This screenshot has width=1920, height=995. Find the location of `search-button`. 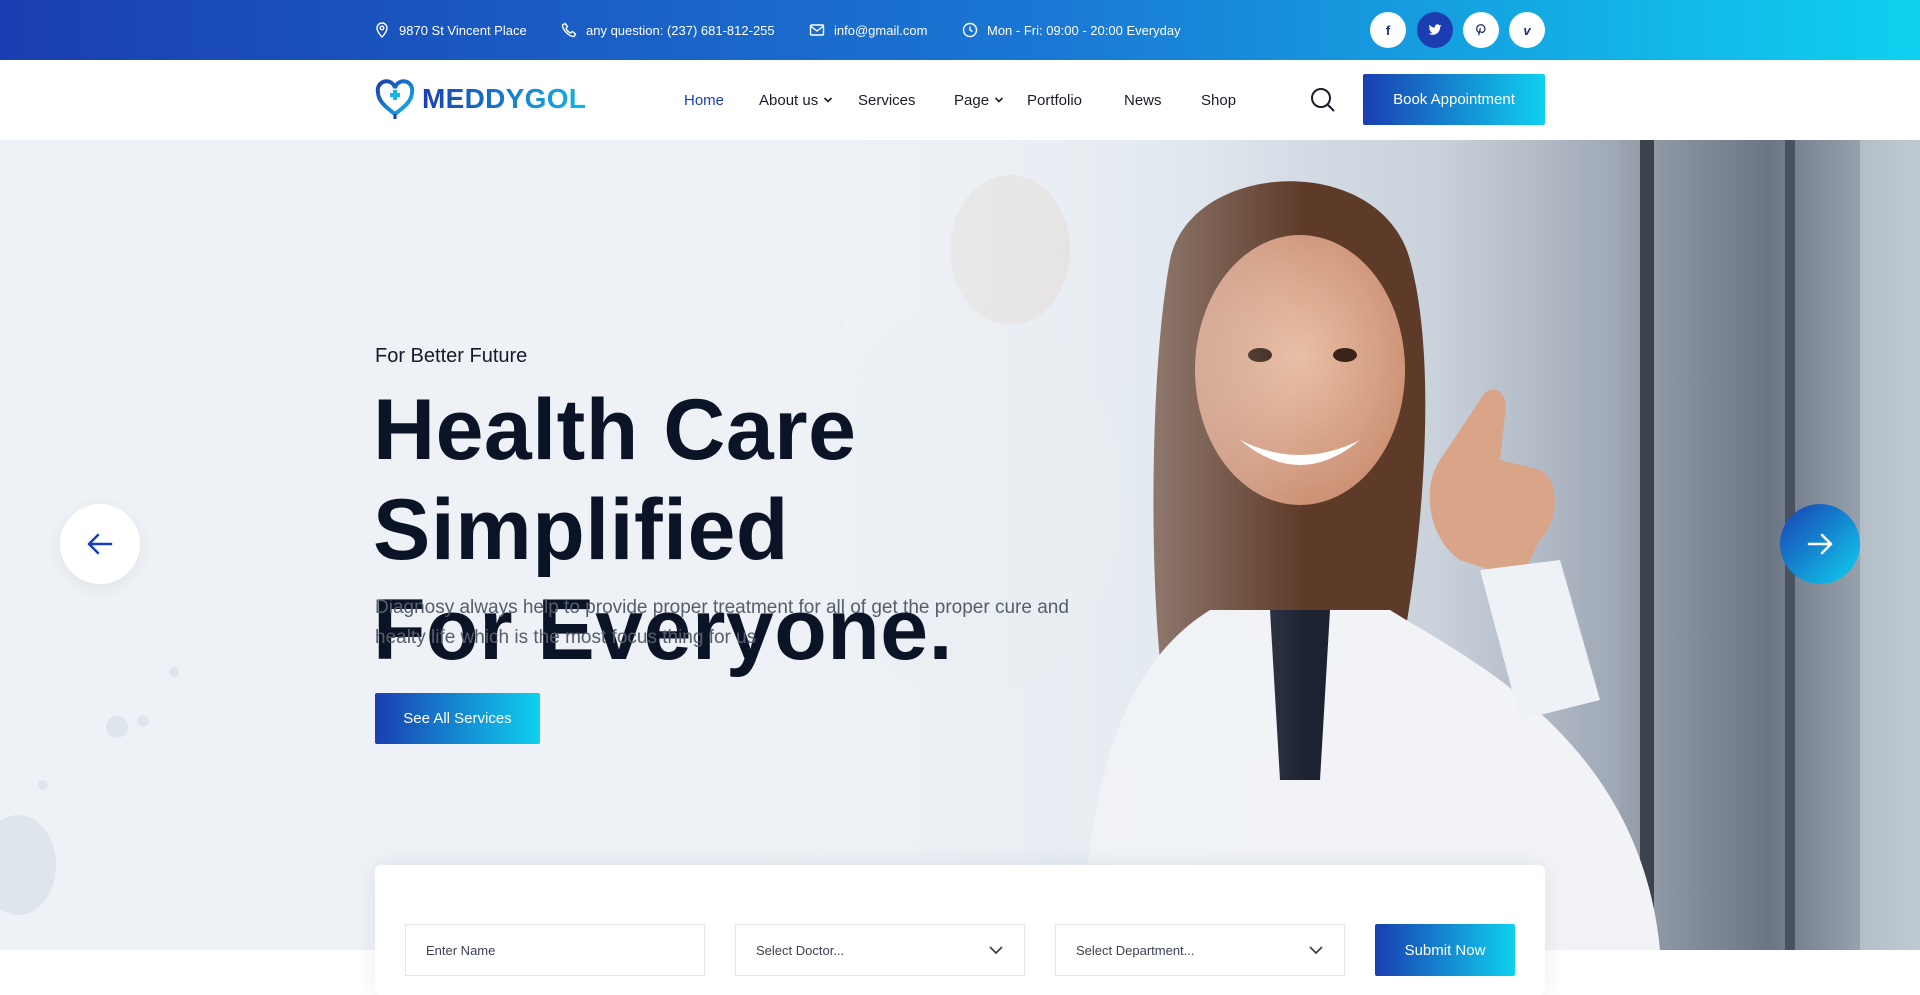

search-button is located at coordinates (1323, 100).